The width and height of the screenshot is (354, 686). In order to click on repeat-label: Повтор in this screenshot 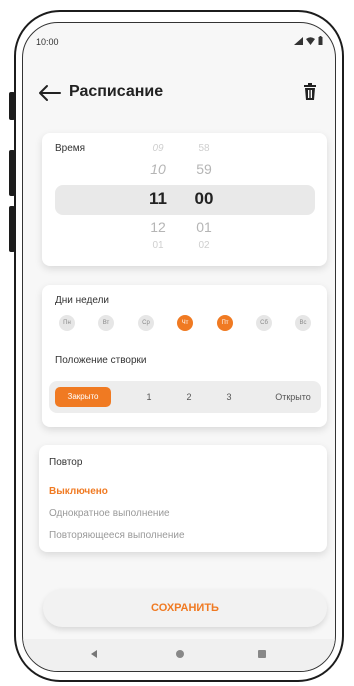, I will do `click(66, 462)`.